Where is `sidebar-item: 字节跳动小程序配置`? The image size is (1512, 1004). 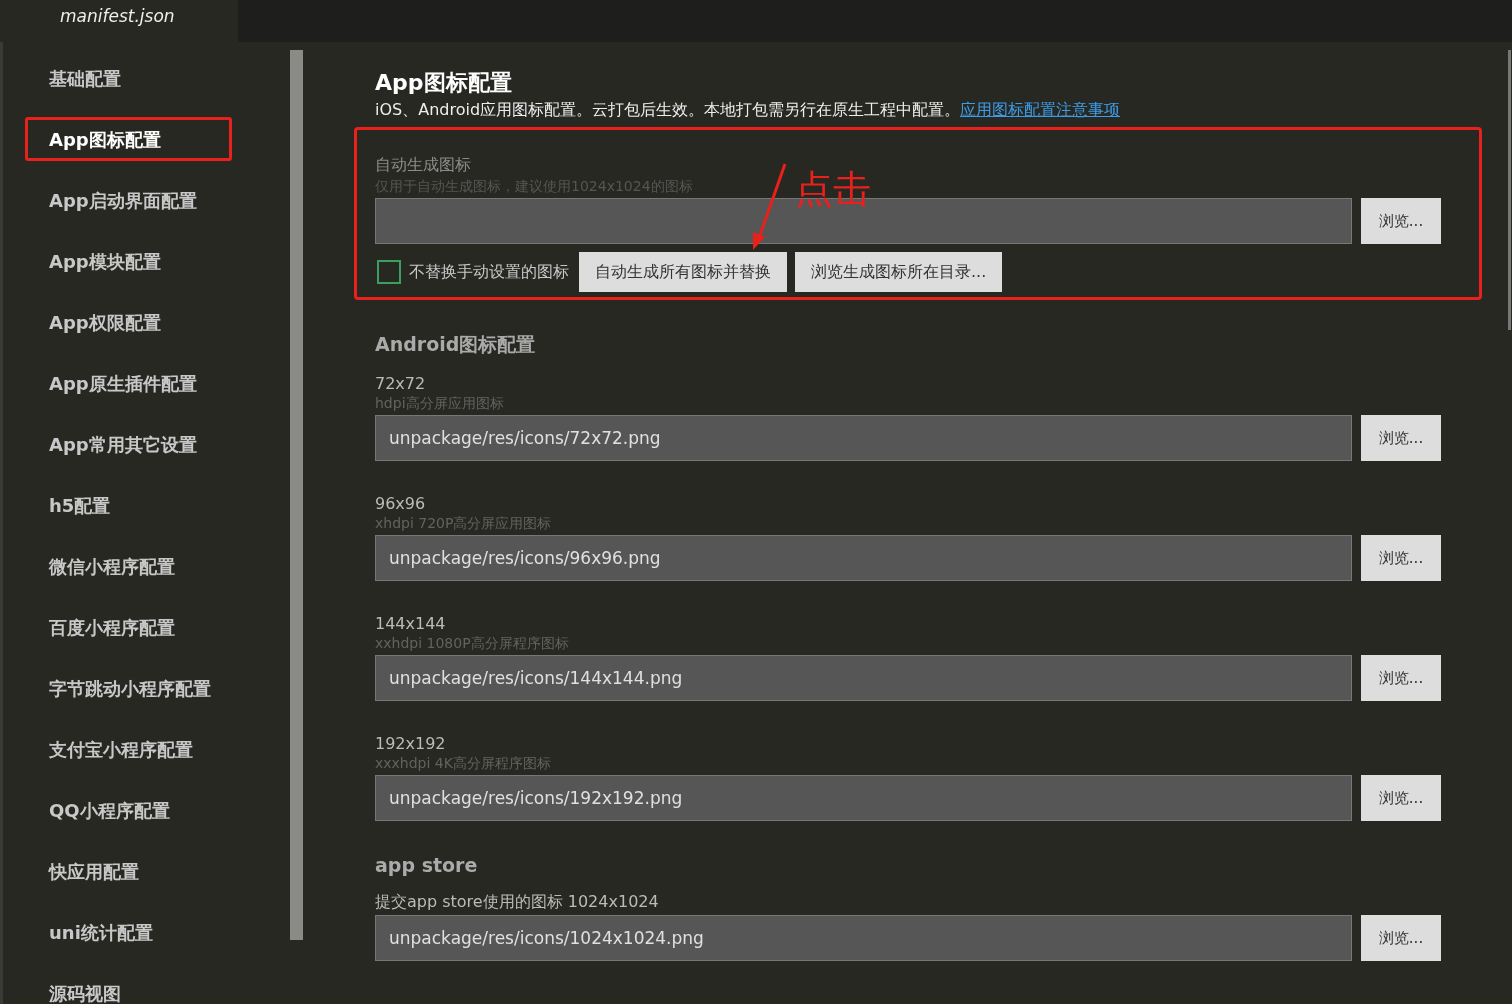 sidebar-item: 字节跳动小程序配置 is located at coordinates (128, 688).